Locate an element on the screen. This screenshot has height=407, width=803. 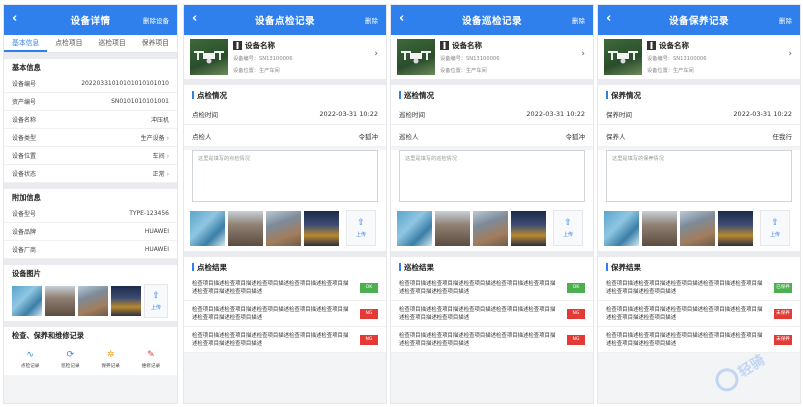
page-title: 设备巡检记录 is located at coordinates (491, 21).